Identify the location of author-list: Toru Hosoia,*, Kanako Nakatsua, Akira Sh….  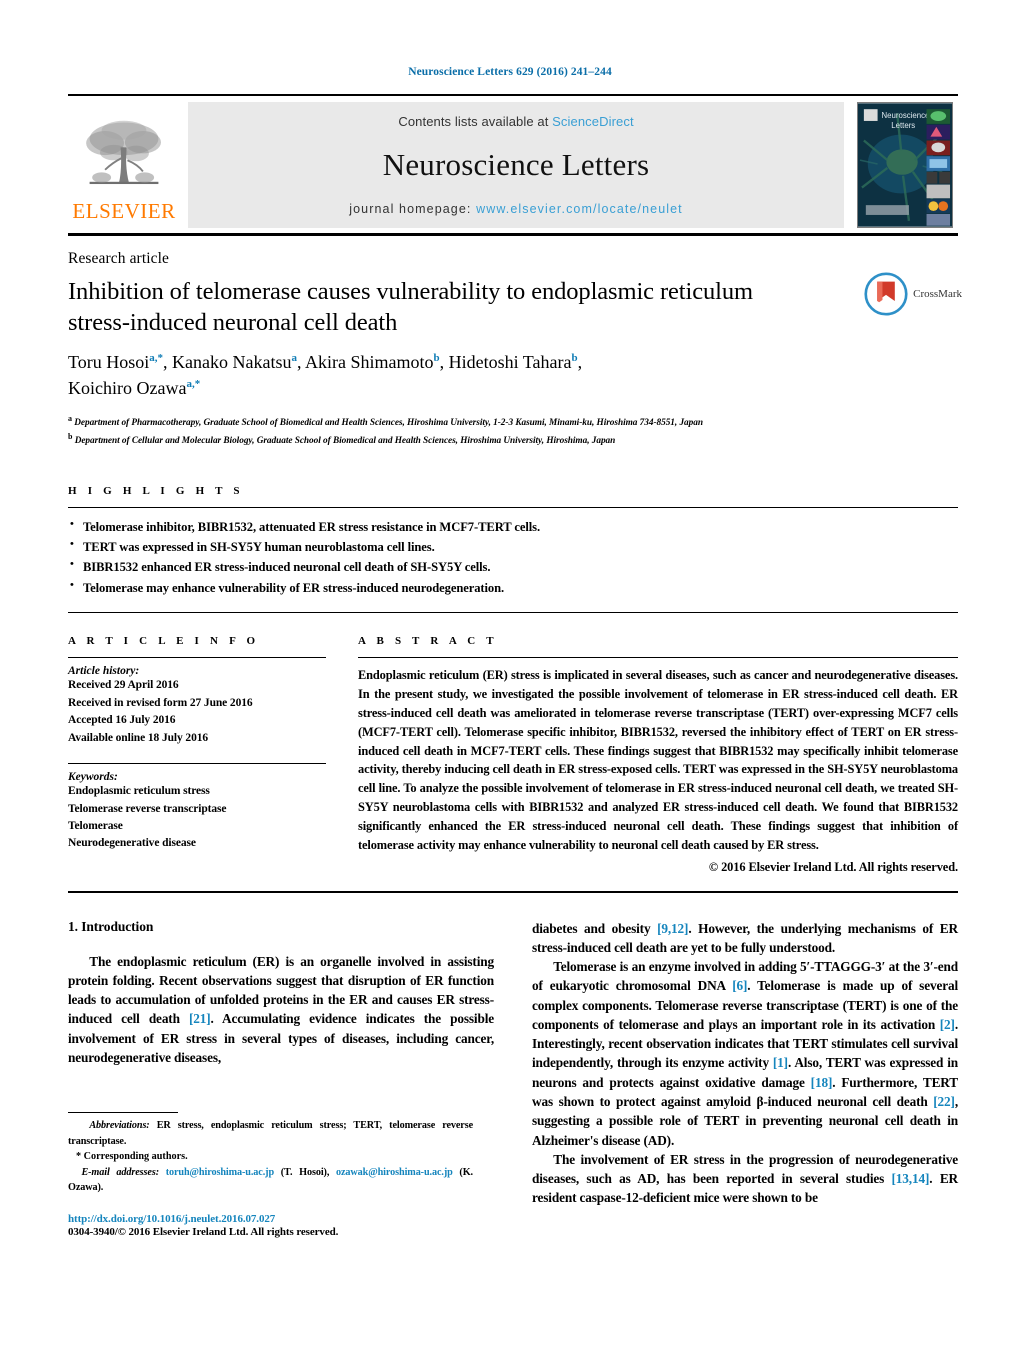
(428, 375).